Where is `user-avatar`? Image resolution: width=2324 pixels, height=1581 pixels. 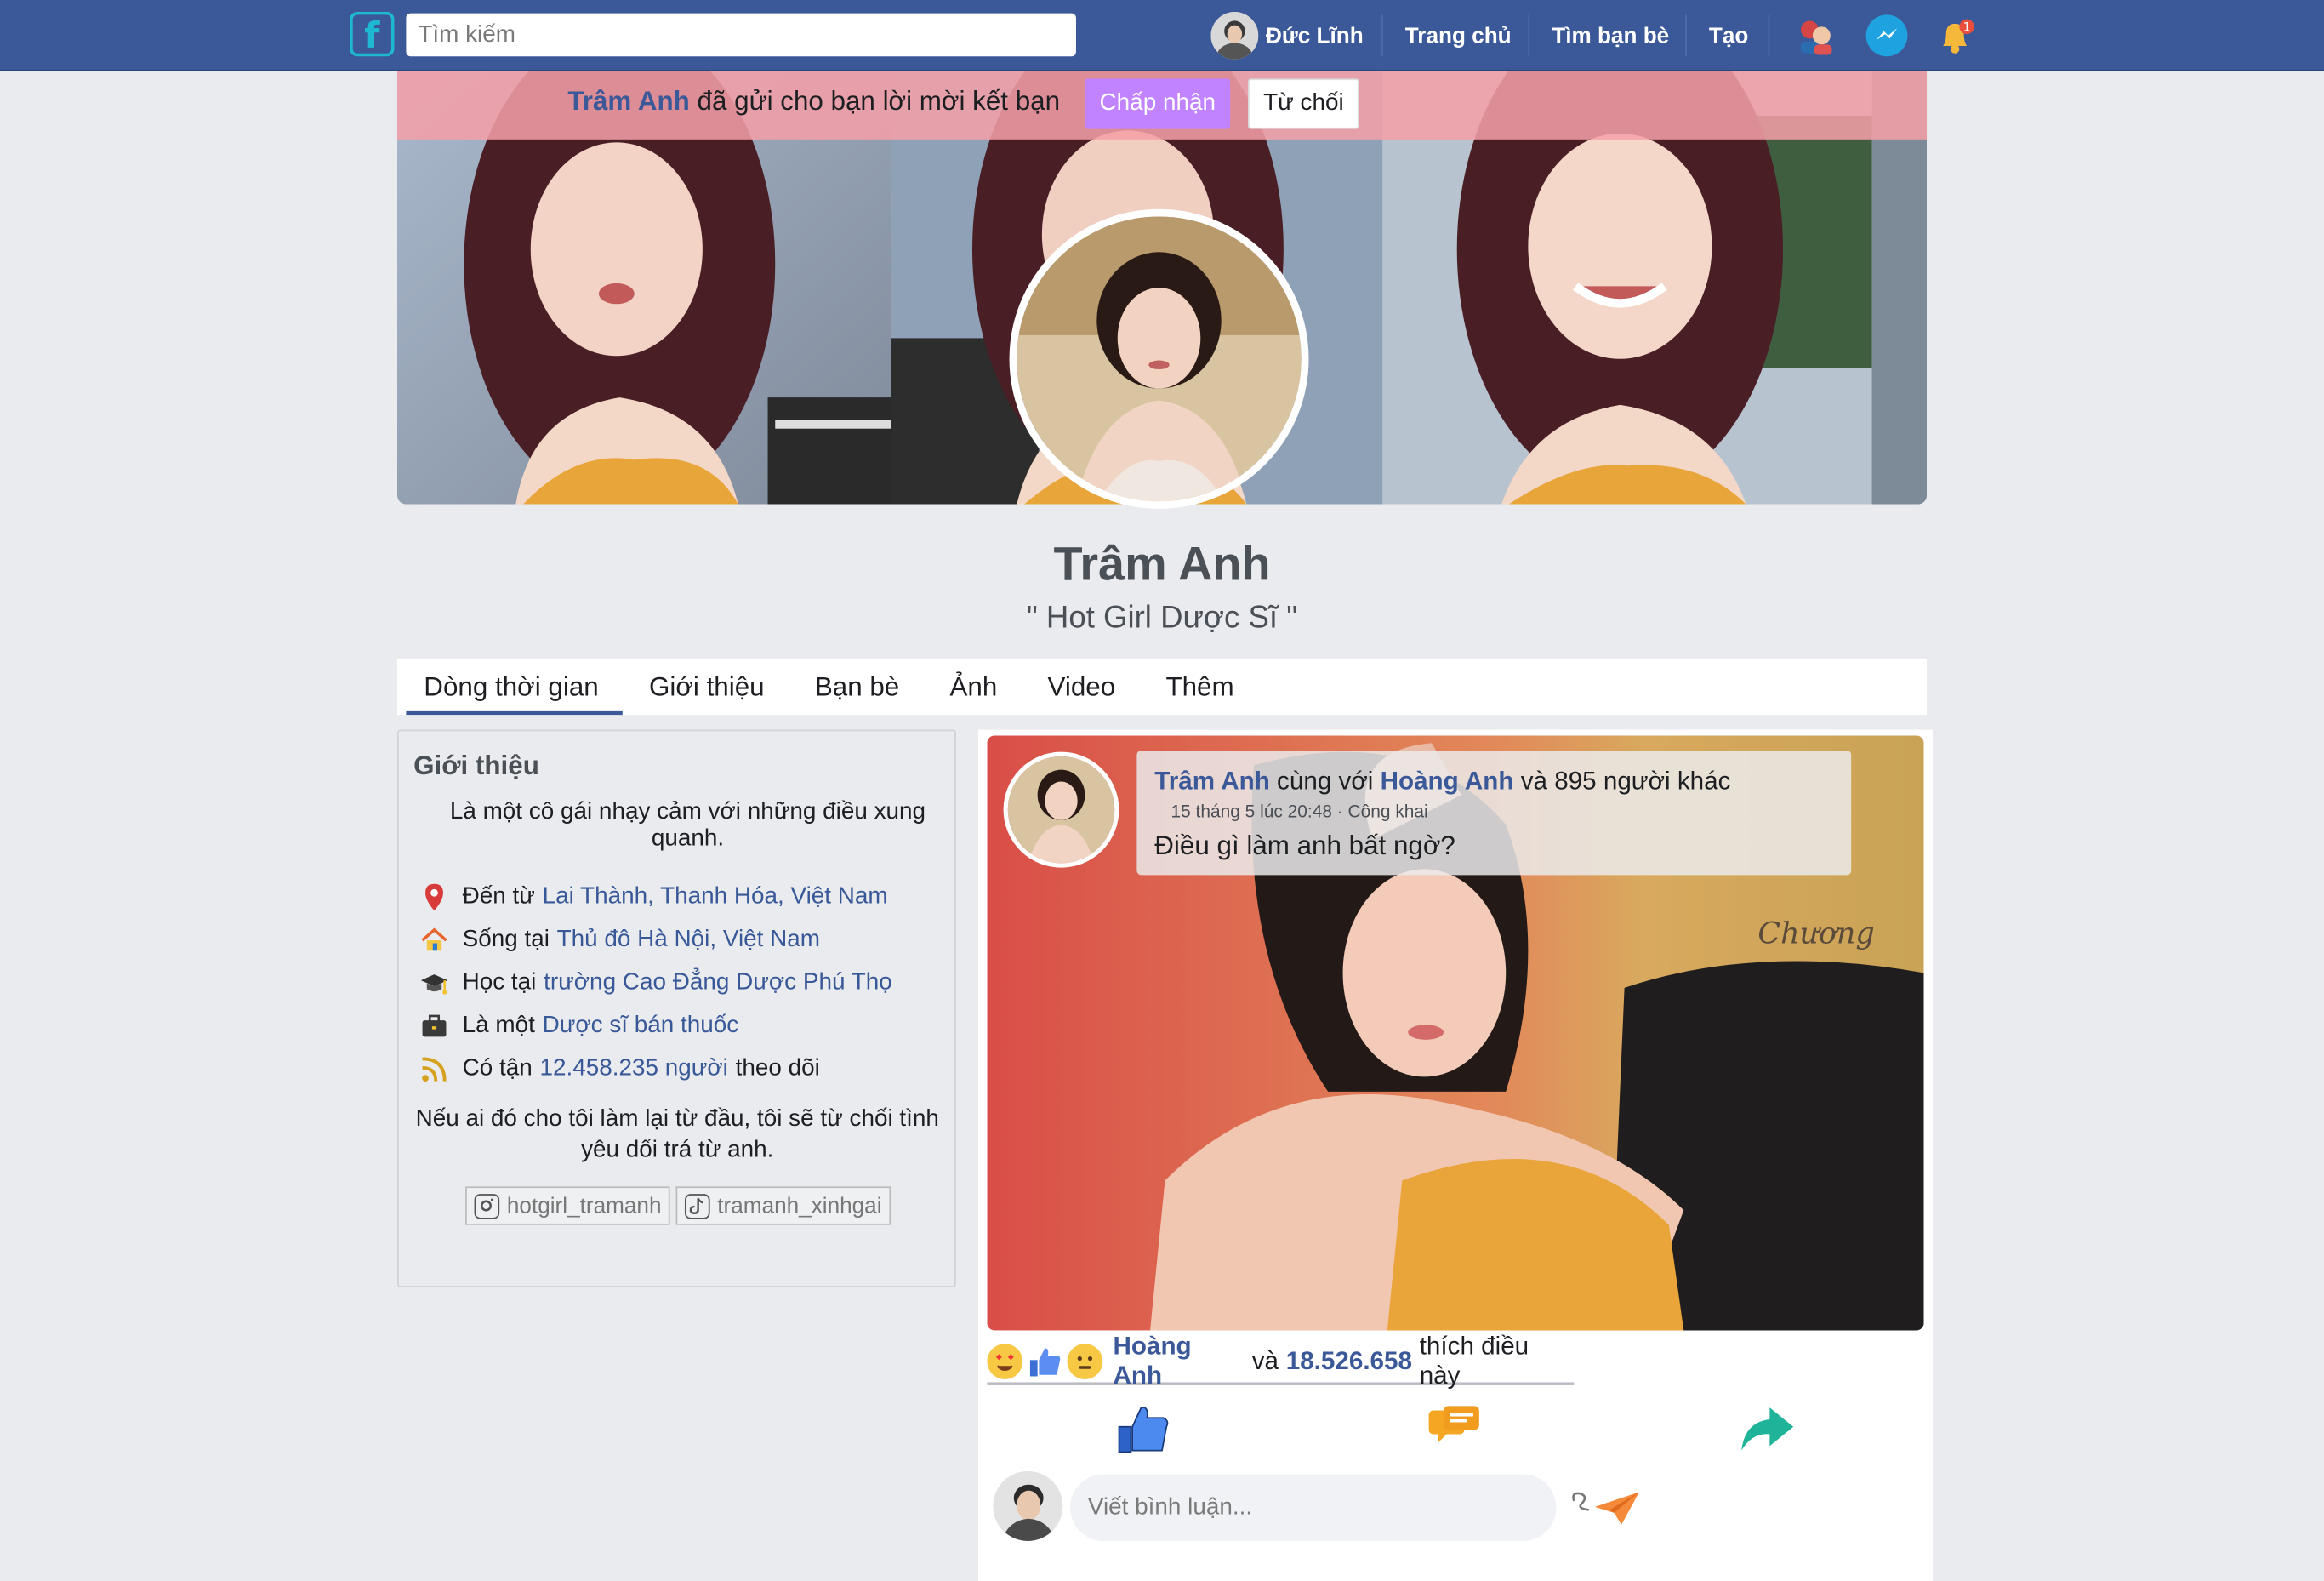
user-avatar is located at coordinates (1234, 35).